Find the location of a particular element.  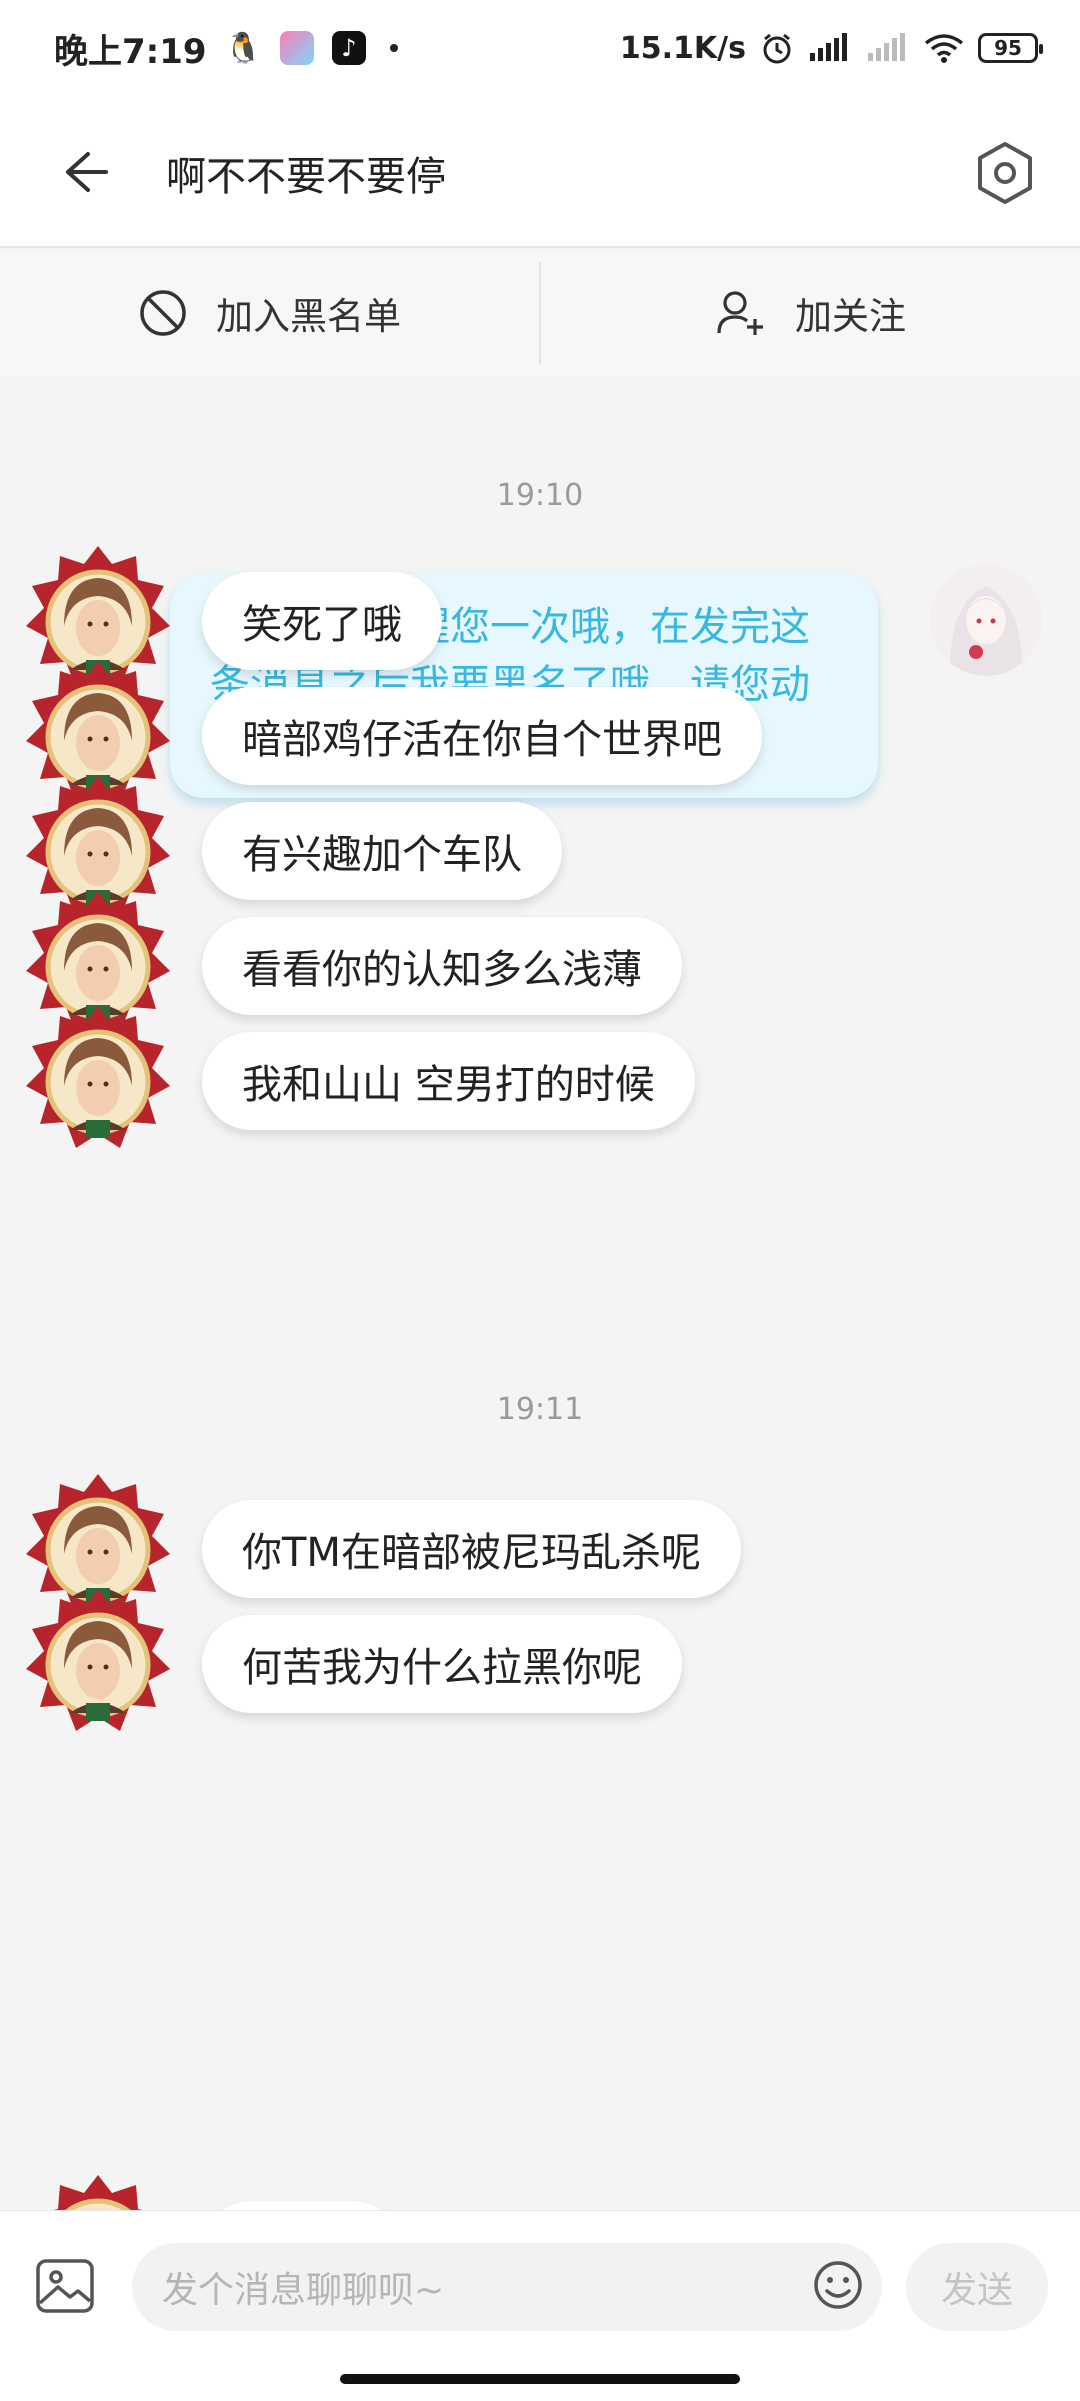

qq-icon: 🐧 is located at coordinates (243, 48).